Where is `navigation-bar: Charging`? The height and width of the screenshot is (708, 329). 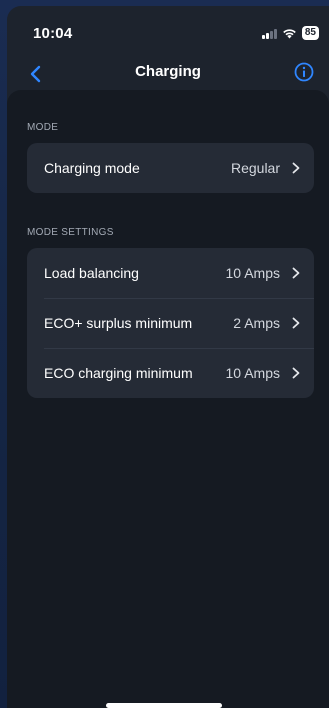 navigation-bar: Charging is located at coordinates (168, 74).